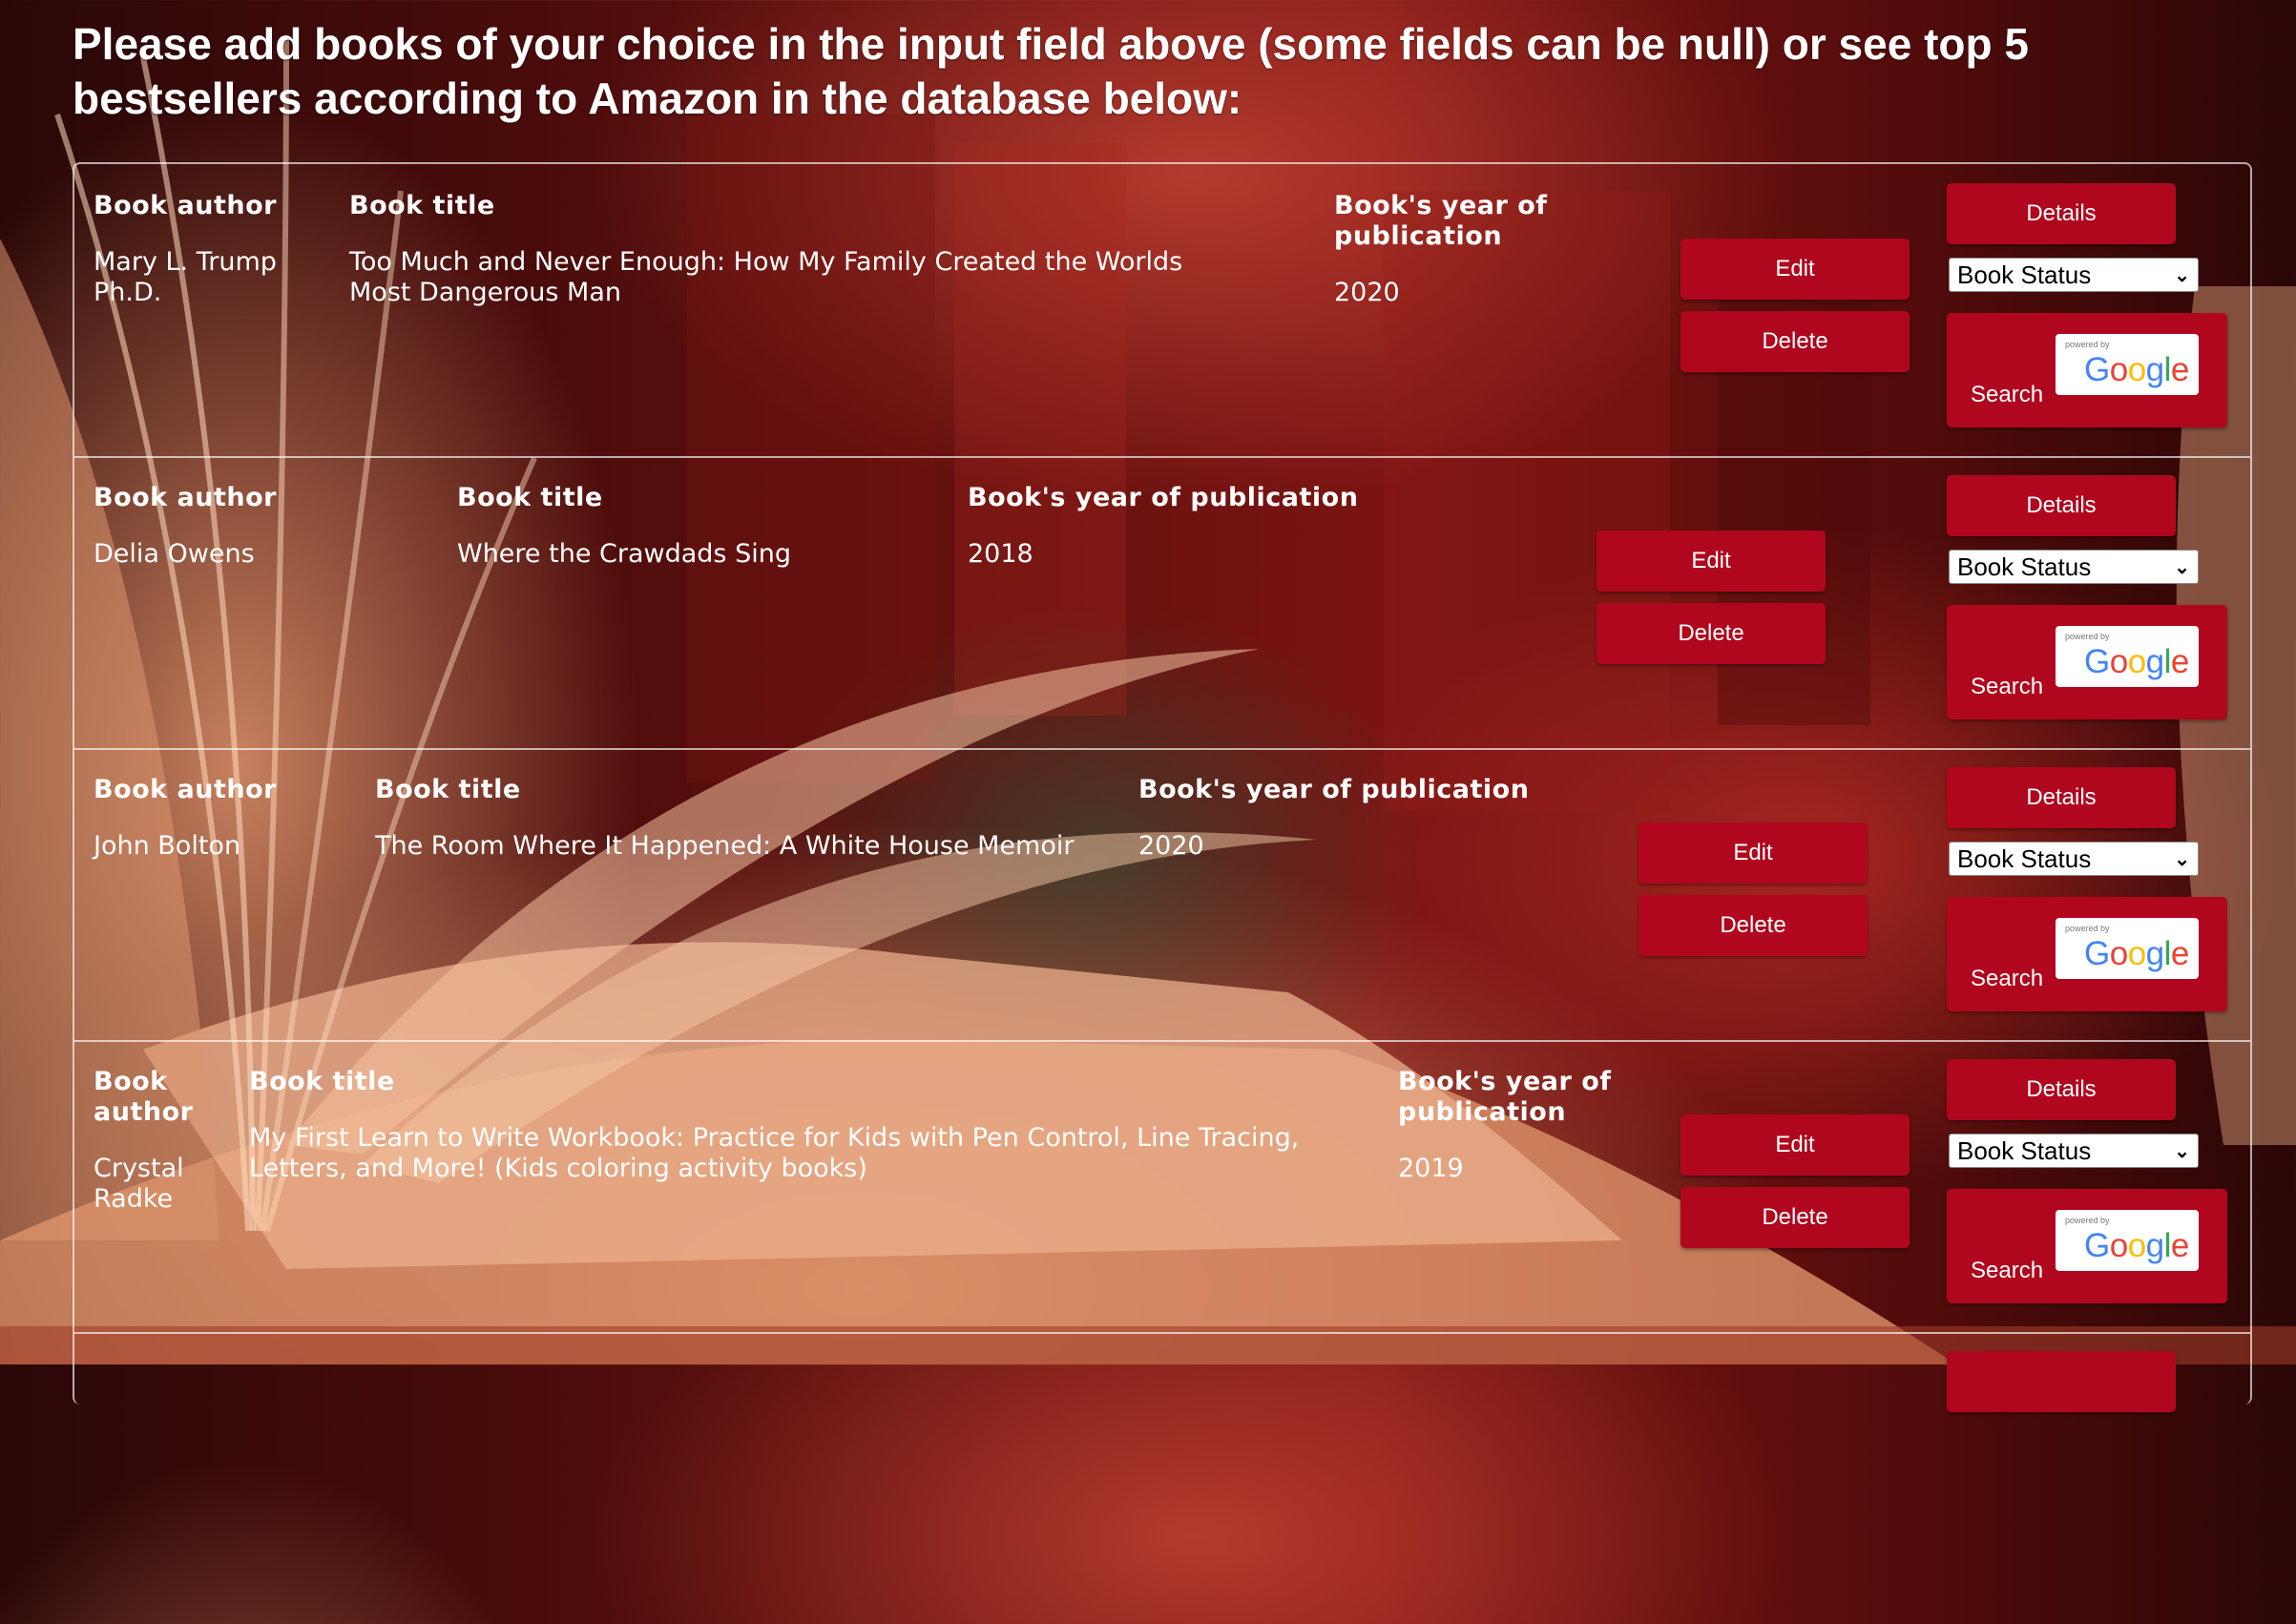  I want to click on author-cell: Book author Delia Owens, so click(237, 526).